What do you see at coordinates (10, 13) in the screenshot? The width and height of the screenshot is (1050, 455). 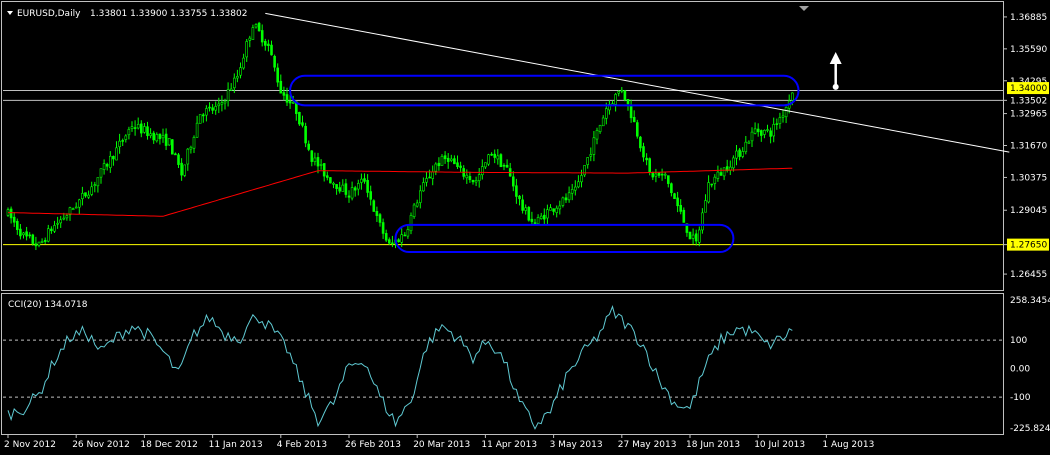 I see `chart-menu-triangle-icon` at bounding box center [10, 13].